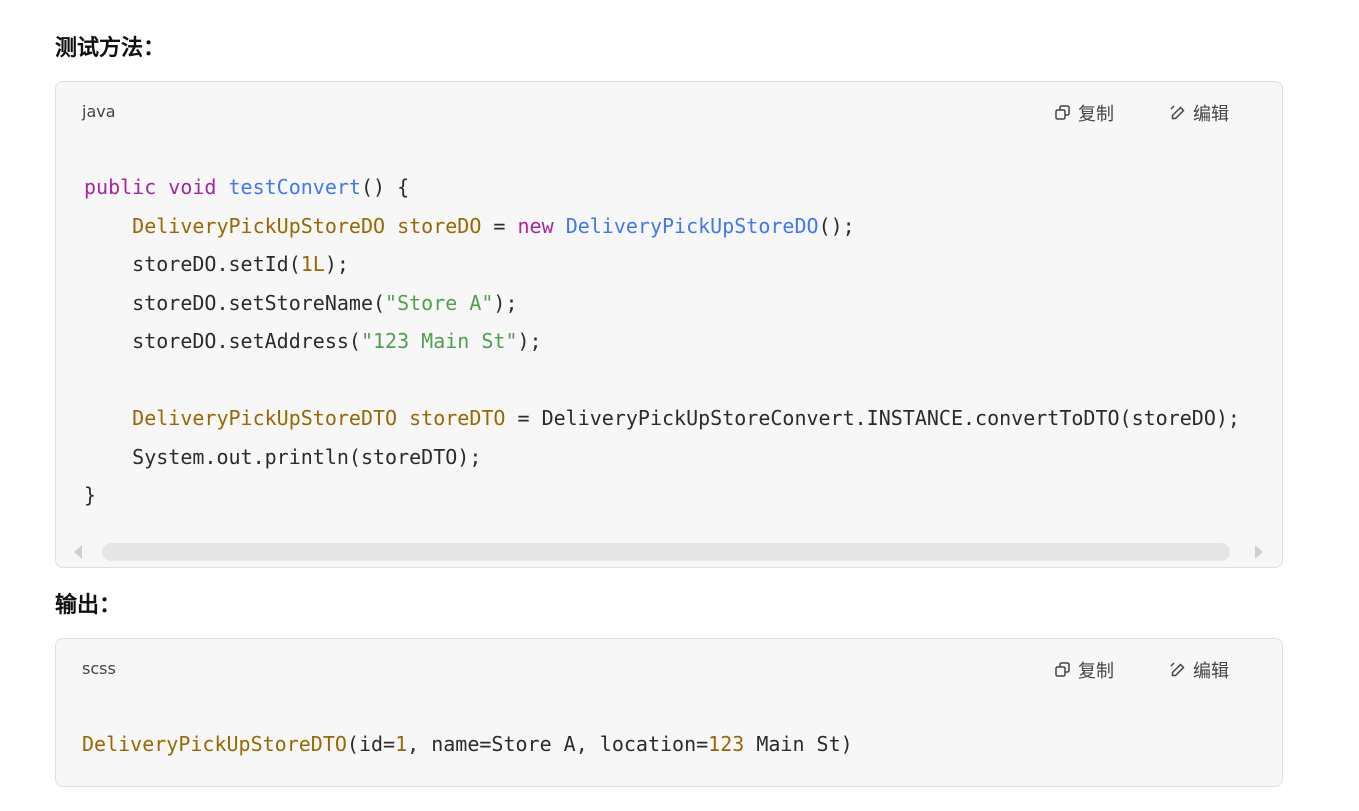 Image resolution: width=1359 pixels, height=811 pixels. Describe the element at coordinates (99, 111) in the screenshot. I see `code-language-label: java` at that location.